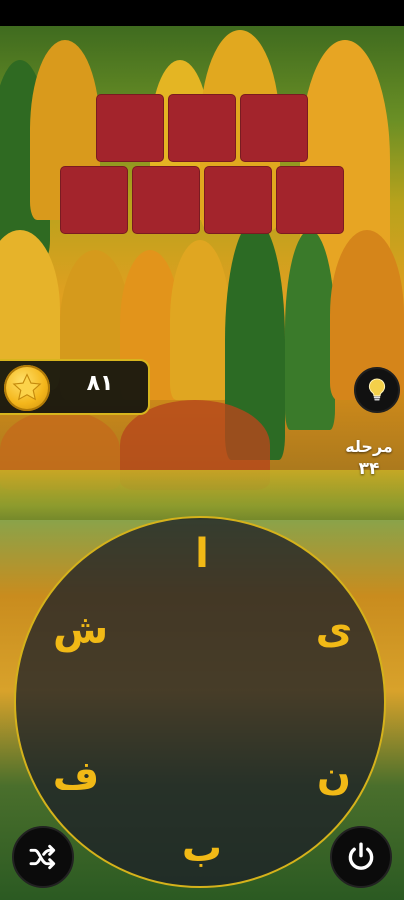 The height and width of the screenshot is (900, 404). What do you see at coordinates (27, 388) in the screenshot?
I see `star-coin-icon` at bounding box center [27, 388].